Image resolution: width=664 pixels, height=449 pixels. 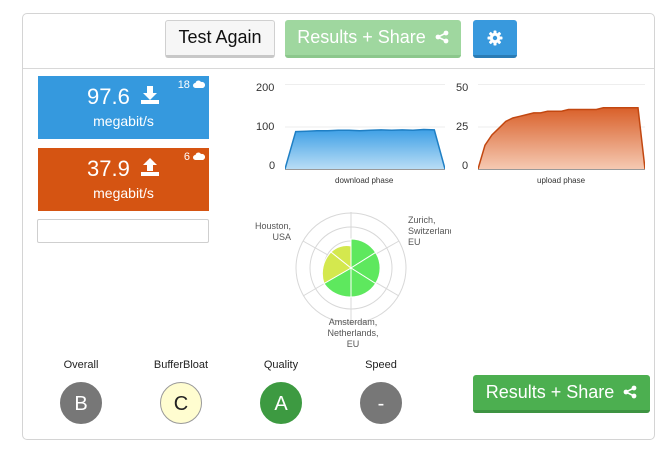 I want to click on gear-icon, so click(x=495, y=38).